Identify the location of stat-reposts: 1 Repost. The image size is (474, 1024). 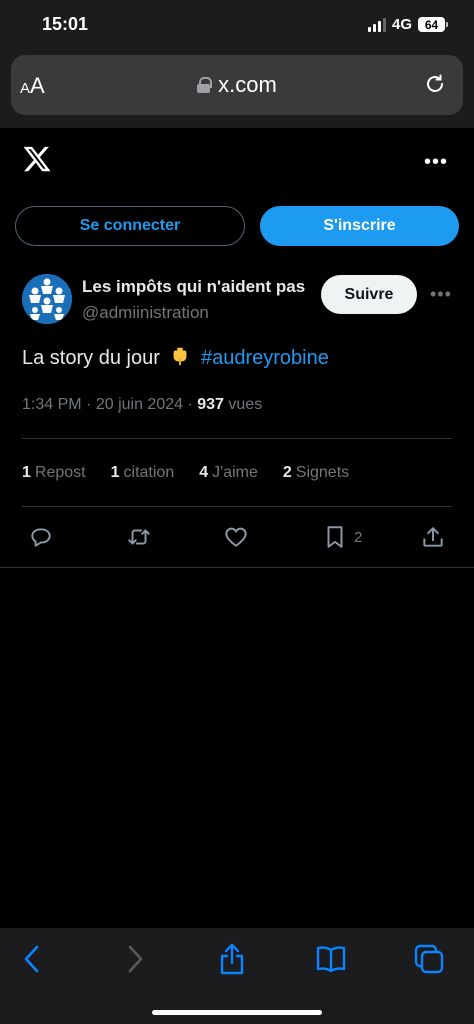
(54, 473).